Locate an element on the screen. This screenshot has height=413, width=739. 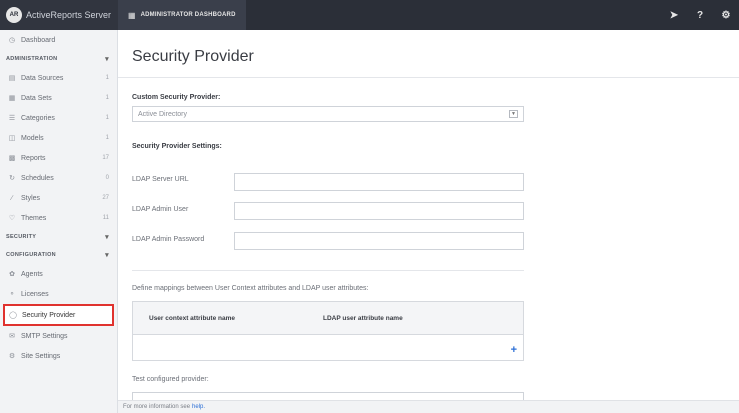
count-badge: 0 is located at coordinates (107, 178).